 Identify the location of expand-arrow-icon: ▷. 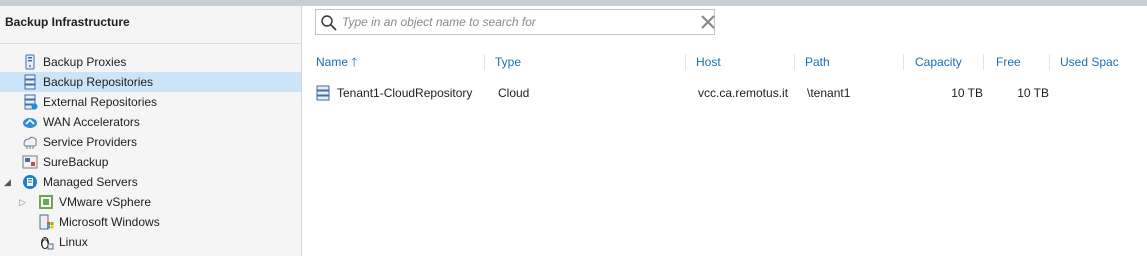
(22, 202).